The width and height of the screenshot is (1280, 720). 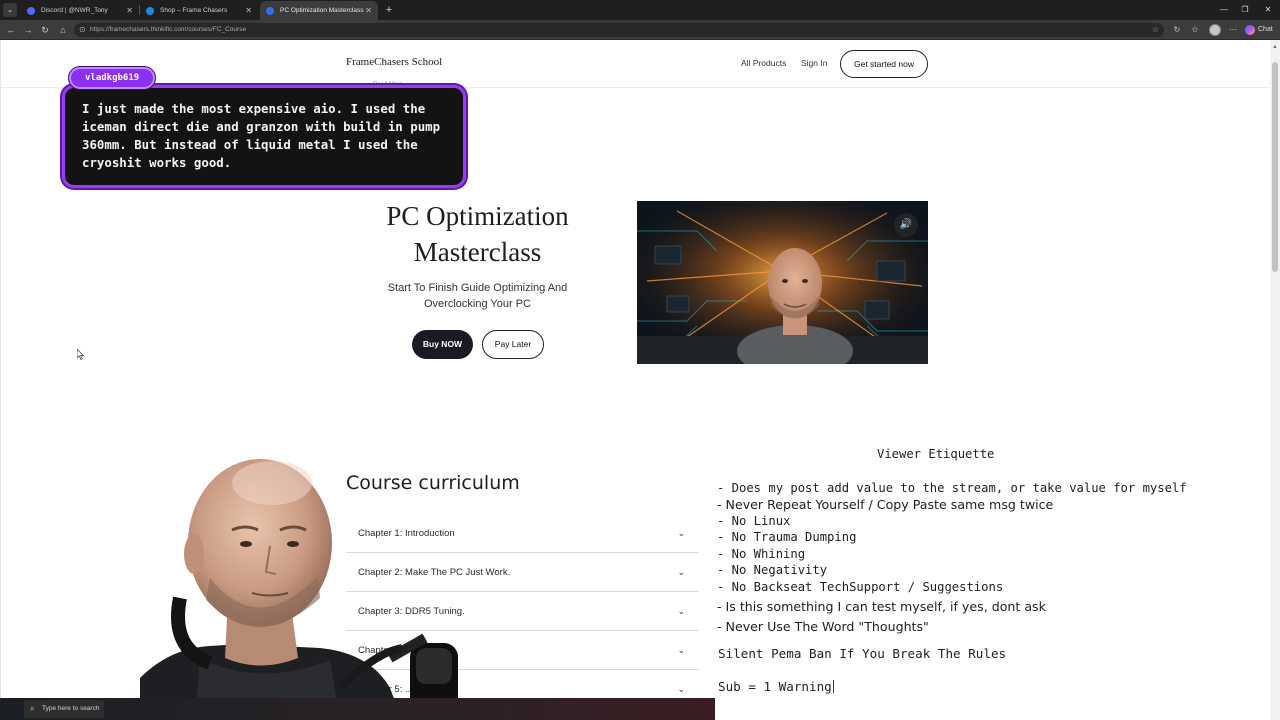 I want to click on minimize-icon: —, so click(x=1224, y=10).